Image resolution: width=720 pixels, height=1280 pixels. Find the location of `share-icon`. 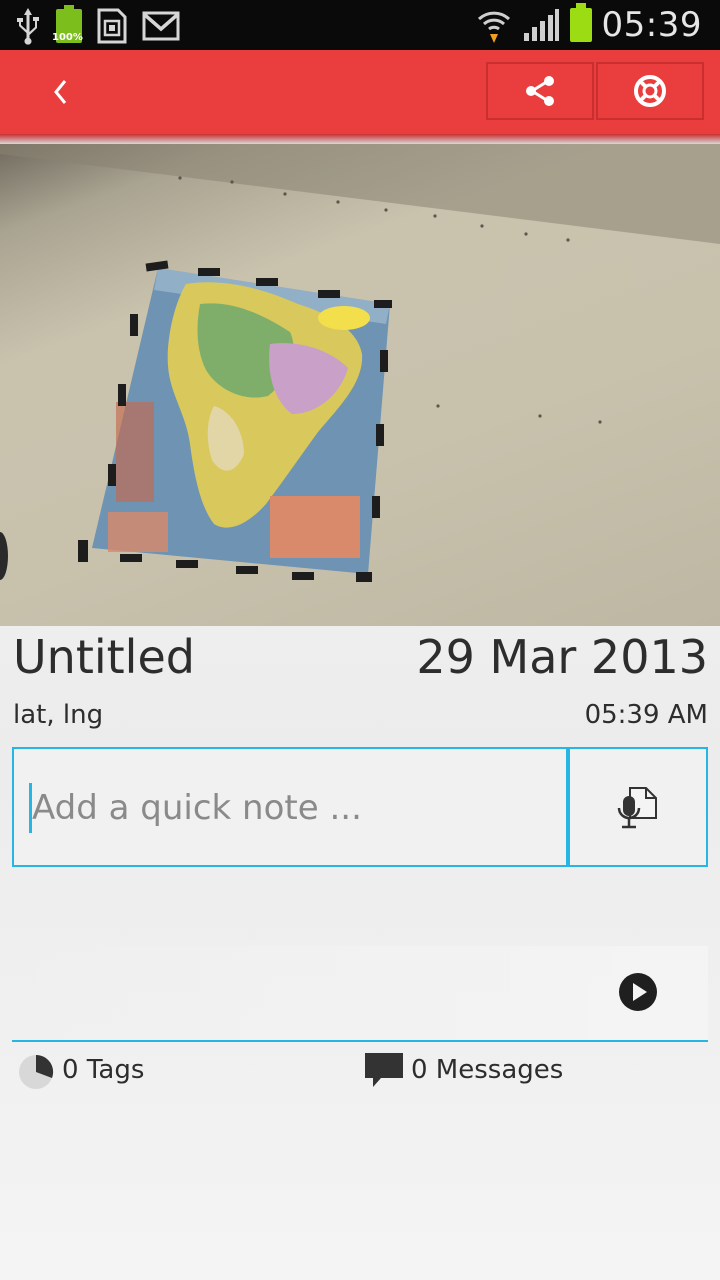

share-icon is located at coordinates (540, 91).